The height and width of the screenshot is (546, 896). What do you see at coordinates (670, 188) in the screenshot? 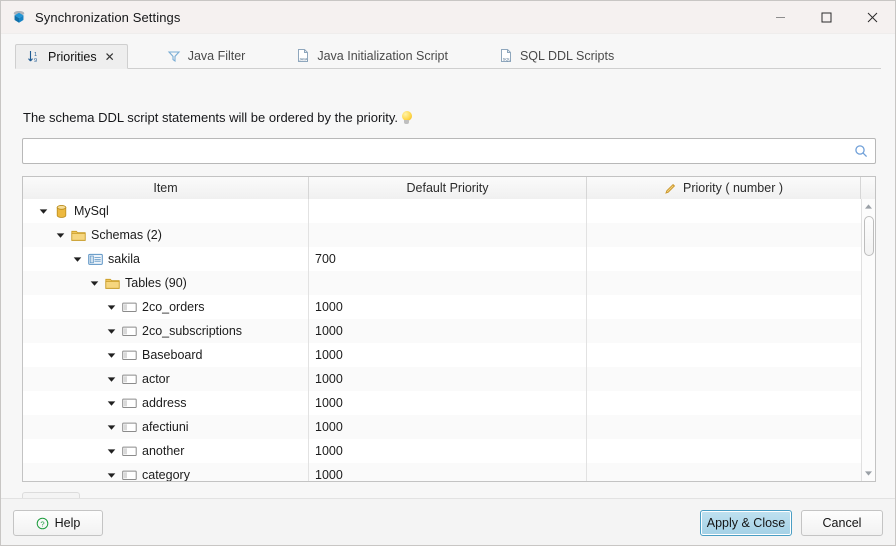
I see `pencil-icon` at bounding box center [670, 188].